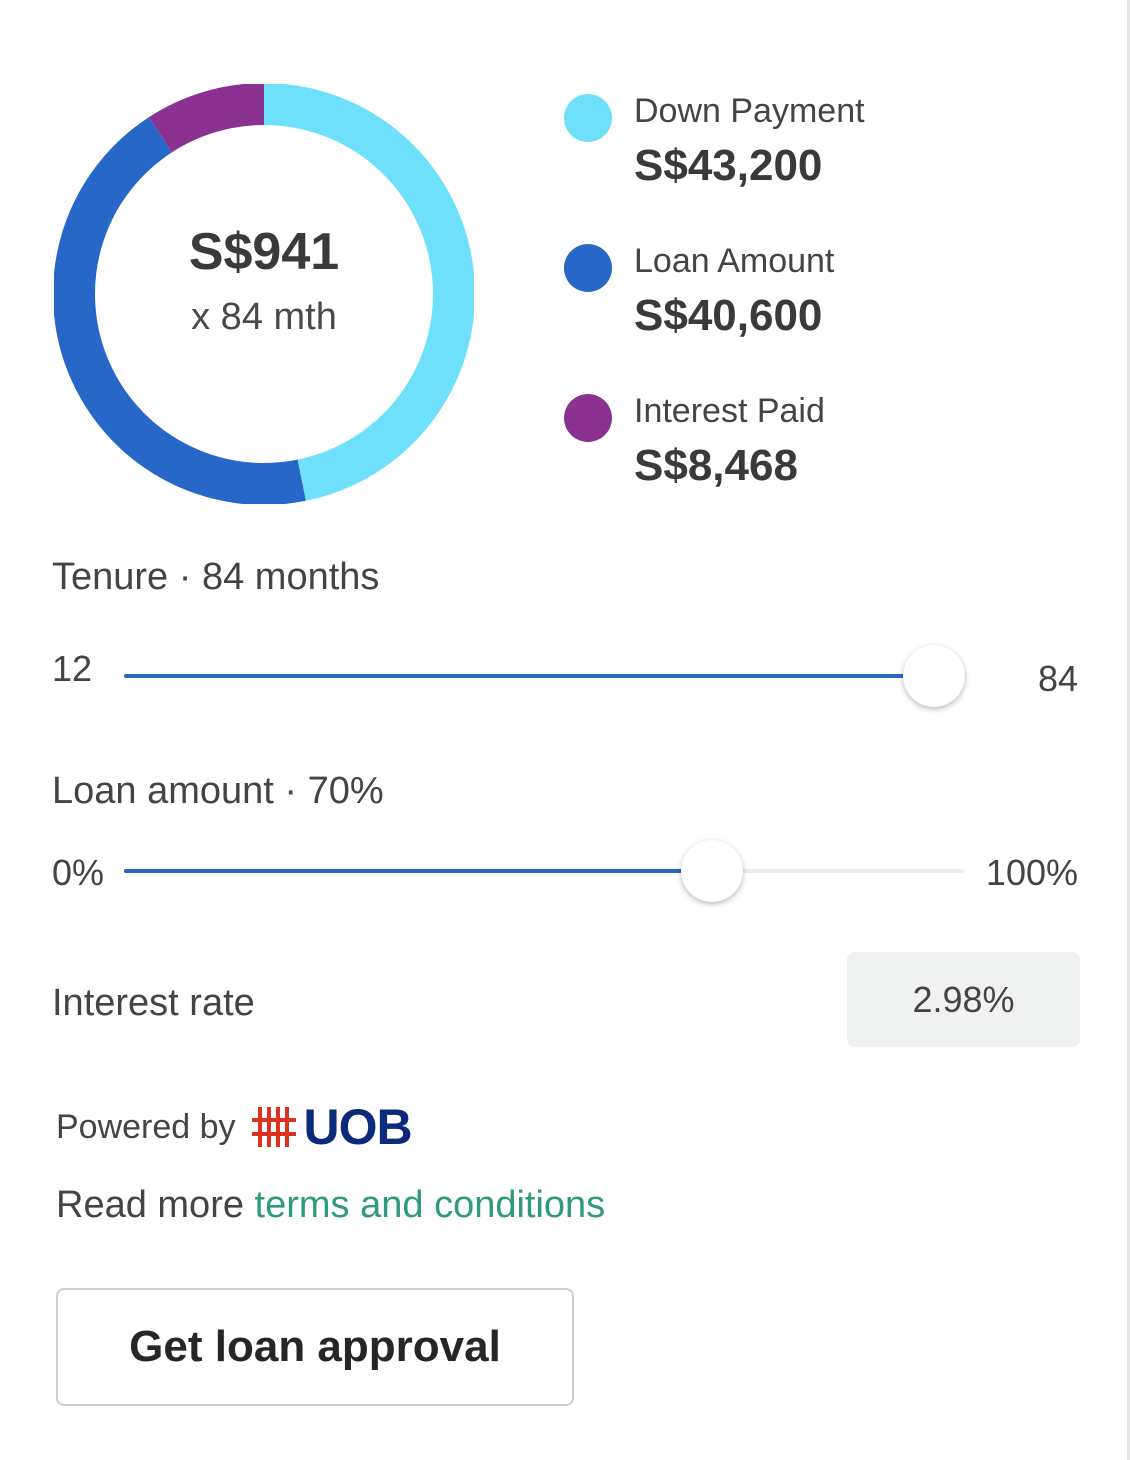 The height and width of the screenshot is (1460, 1130). What do you see at coordinates (430, 1205) in the screenshot?
I see `terms-and-conditions-link: terms and conditions` at bounding box center [430, 1205].